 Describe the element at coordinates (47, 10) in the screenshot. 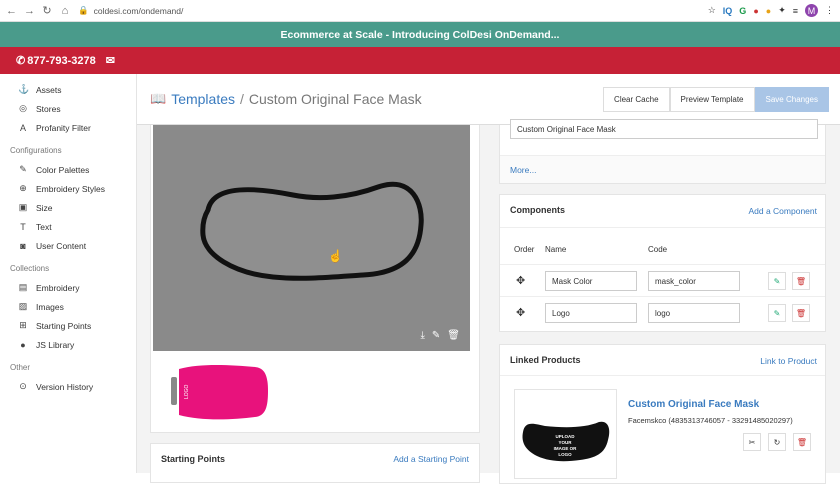

I see `reload-icon: ↻` at that location.